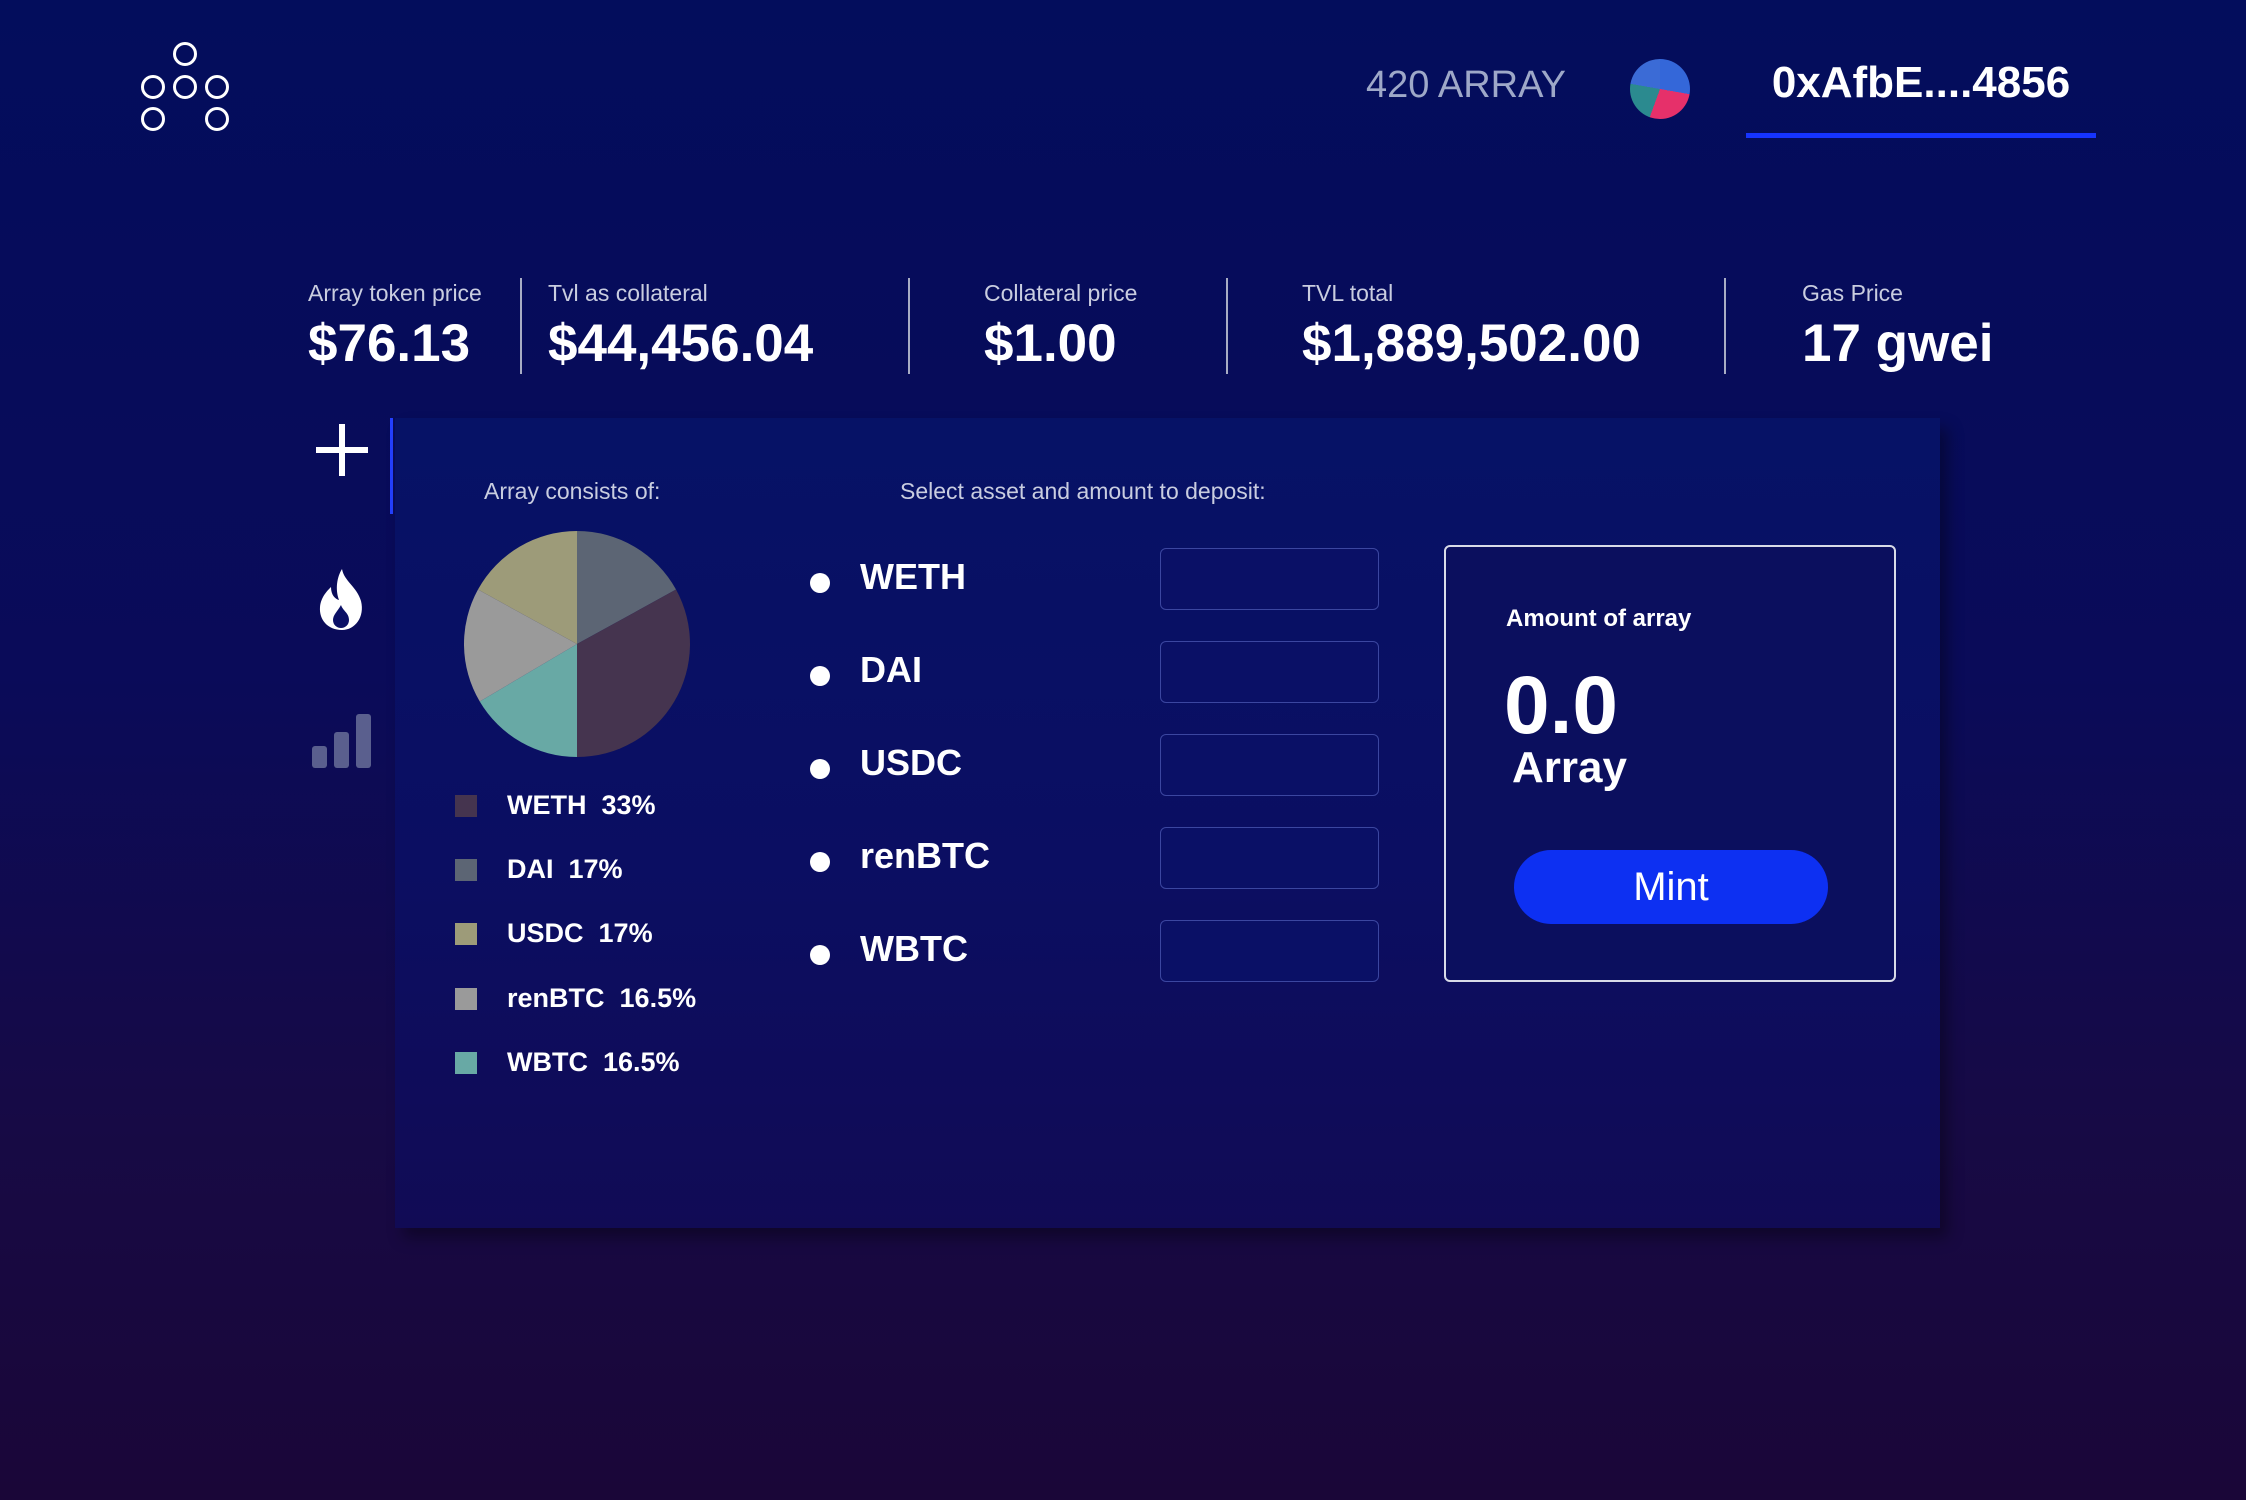  Describe the element at coordinates (185, 88) in the screenshot. I see `app-logo-icon` at that location.